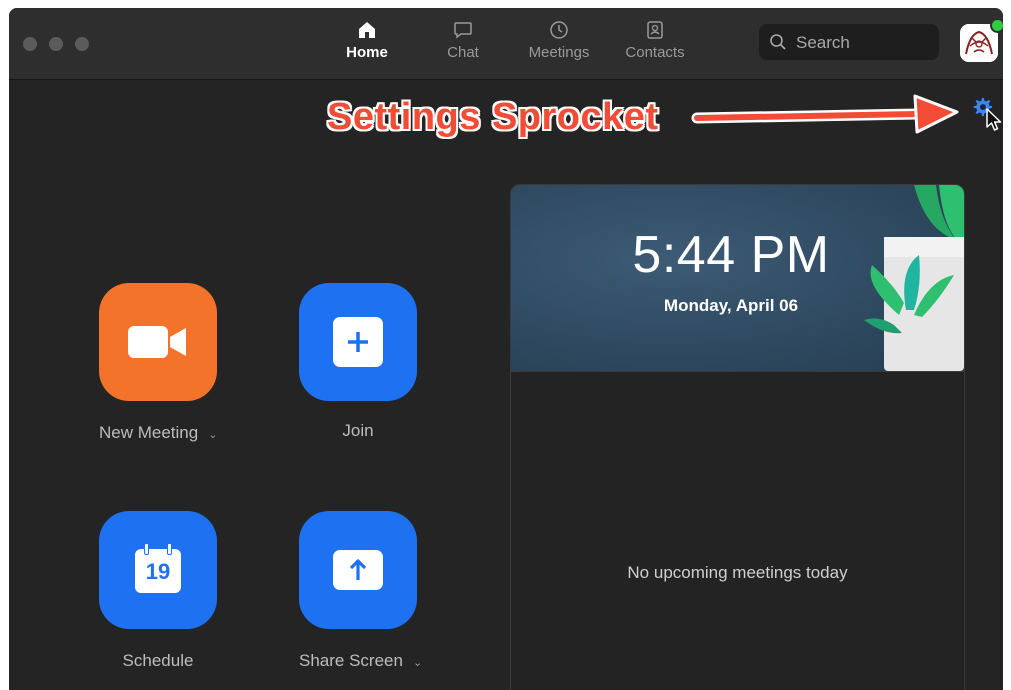 This screenshot has height=690, width=1011. What do you see at coordinates (82, 44) in the screenshot?
I see `maximize-window-button` at bounding box center [82, 44].